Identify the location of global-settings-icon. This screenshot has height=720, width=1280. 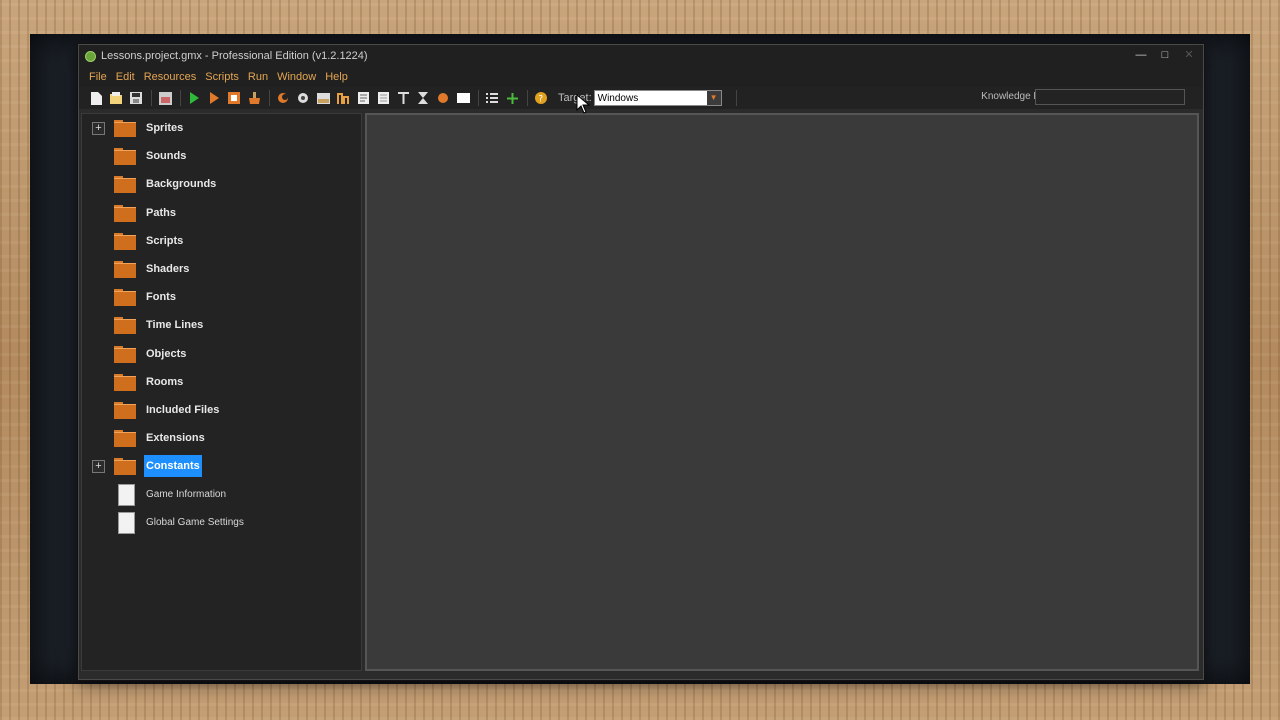
(512, 98).